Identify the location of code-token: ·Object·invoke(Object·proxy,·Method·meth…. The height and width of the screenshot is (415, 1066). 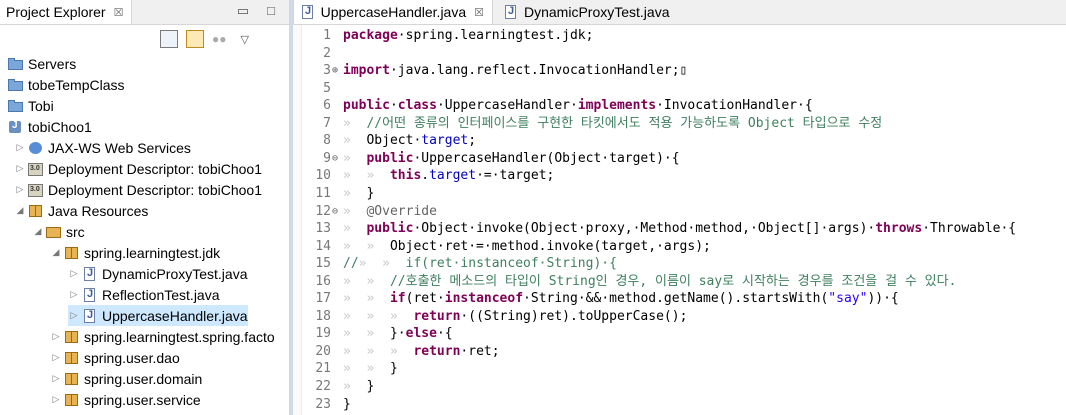
(644, 229).